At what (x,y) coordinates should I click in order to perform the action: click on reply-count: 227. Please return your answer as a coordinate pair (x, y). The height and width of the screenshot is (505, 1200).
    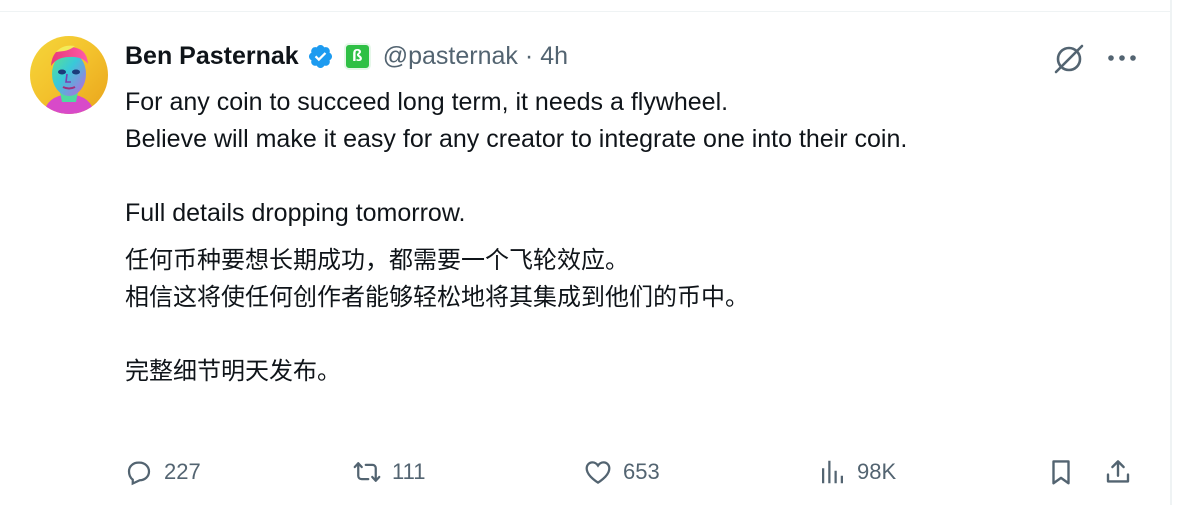
    Looking at the image, I should click on (182, 471).